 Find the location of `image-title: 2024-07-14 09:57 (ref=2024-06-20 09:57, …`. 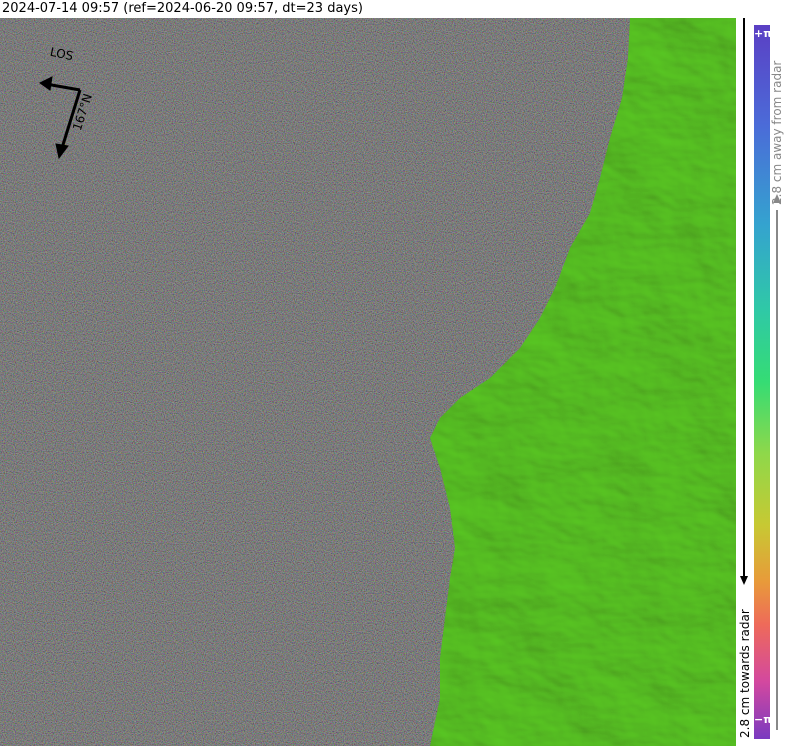

image-title: 2024-07-14 09:57 (ref=2024-06-20 09:57, … is located at coordinates (392, 9).